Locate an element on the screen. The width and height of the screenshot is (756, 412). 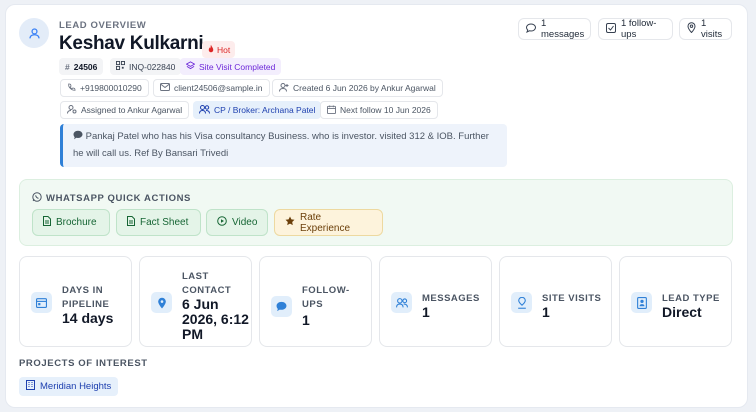
messages-stat: 1 messages is located at coordinates (554, 29).